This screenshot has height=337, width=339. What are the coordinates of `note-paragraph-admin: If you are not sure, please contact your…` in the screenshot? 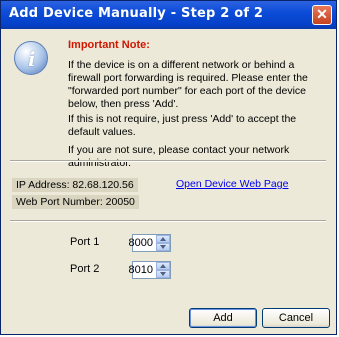 It's located at (179, 156).